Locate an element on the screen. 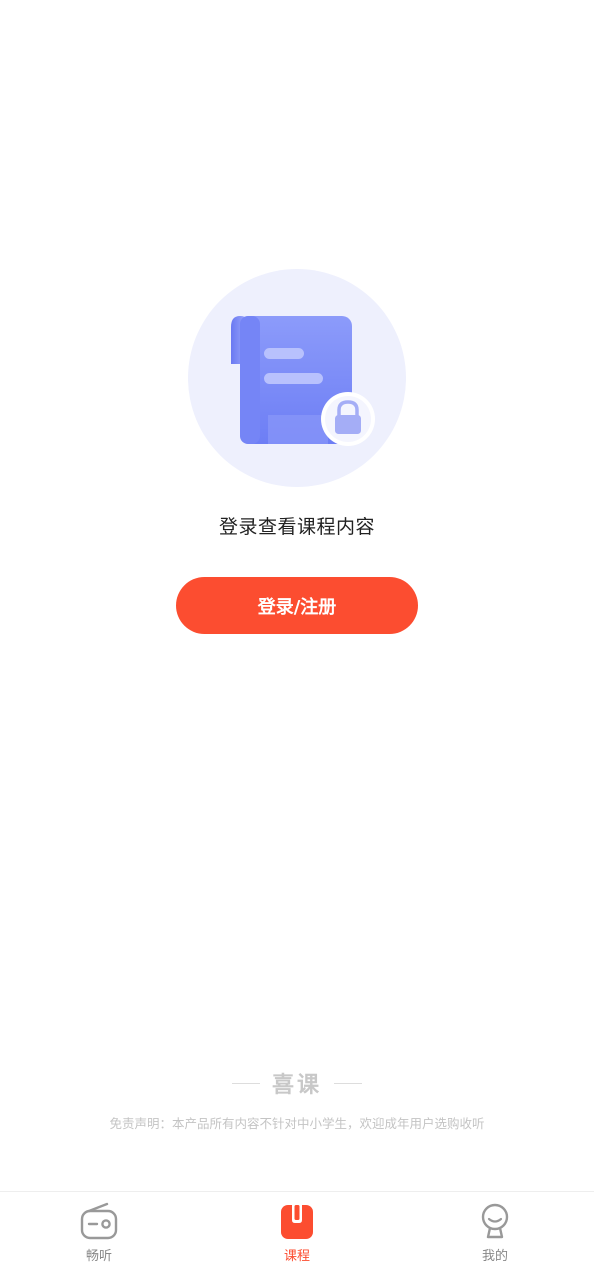 This screenshot has width=594, height=1280. tab-course: 课程 is located at coordinates (297, 1236).